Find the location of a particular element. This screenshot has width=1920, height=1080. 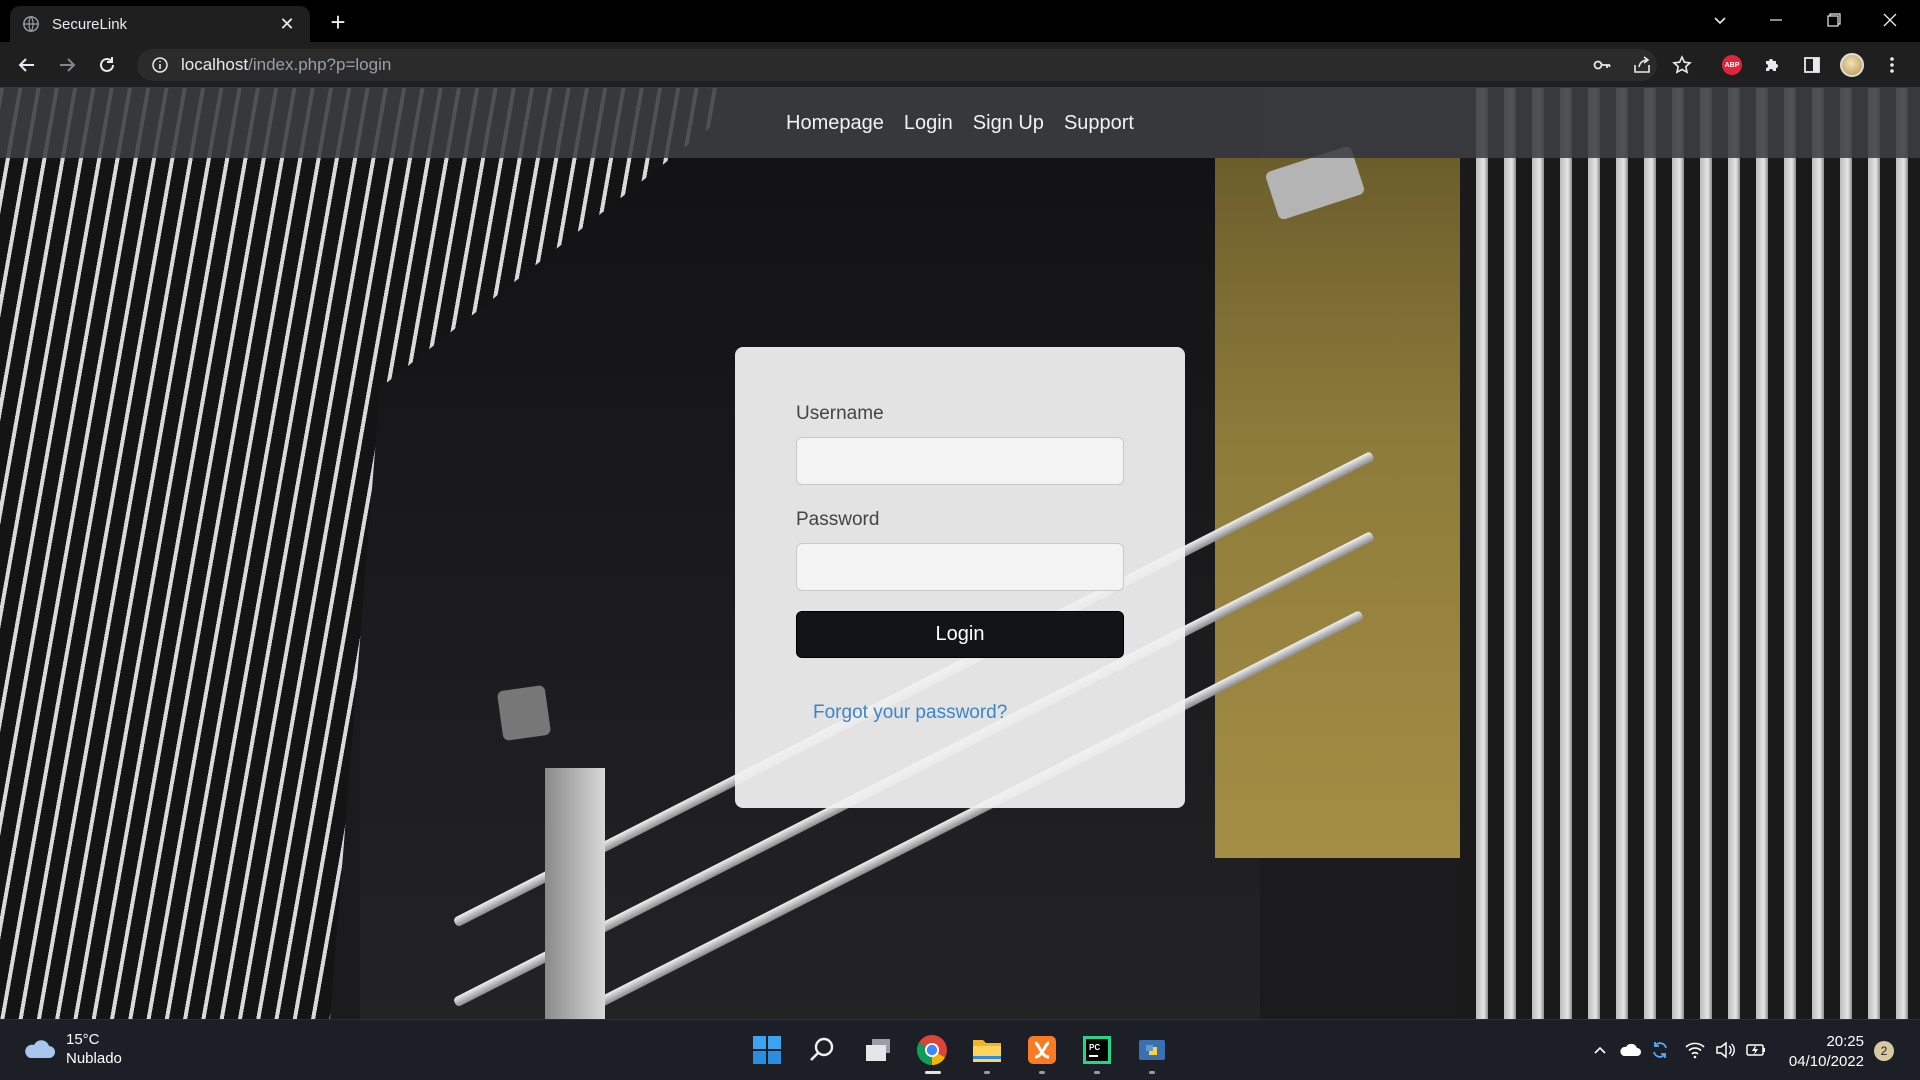

task-view-icon is located at coordinates (878, 1050).